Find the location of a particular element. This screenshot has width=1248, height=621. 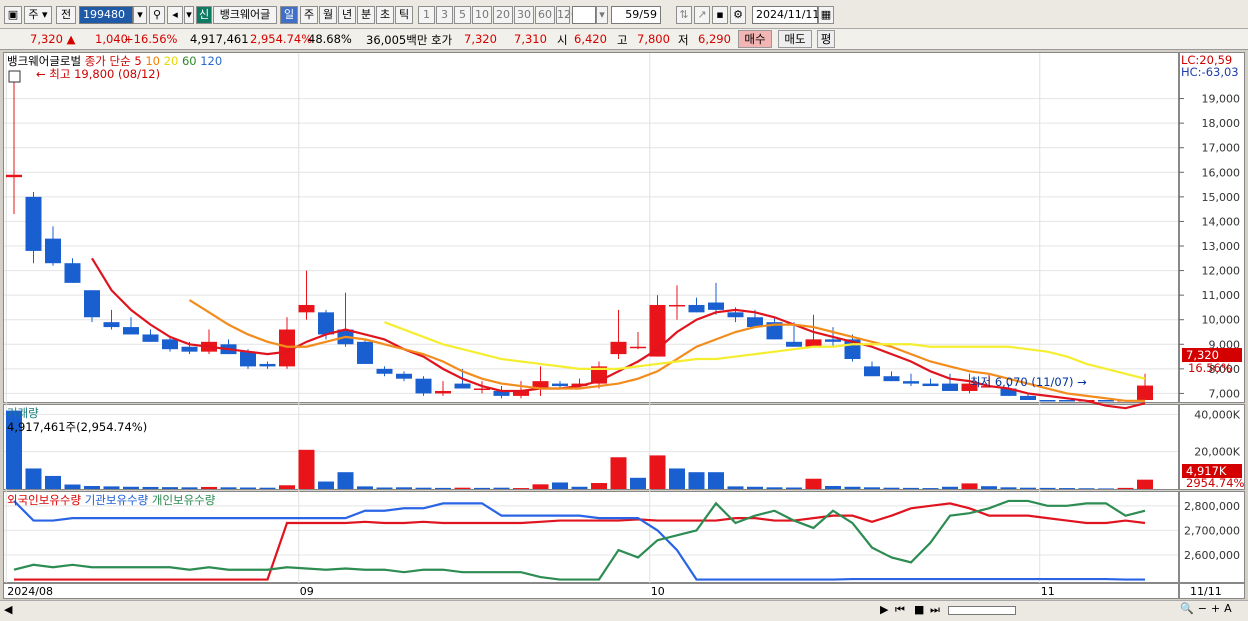

legend-foreign: 외국인보유수량 is located at coordinates (44, 500).